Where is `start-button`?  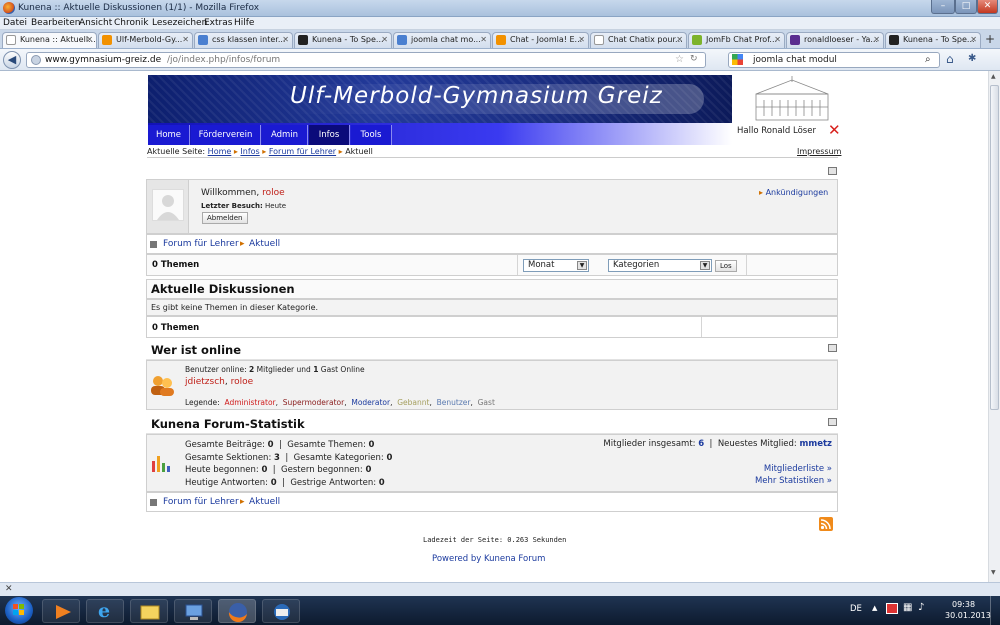 start-button is located at coordinates (19, 610).